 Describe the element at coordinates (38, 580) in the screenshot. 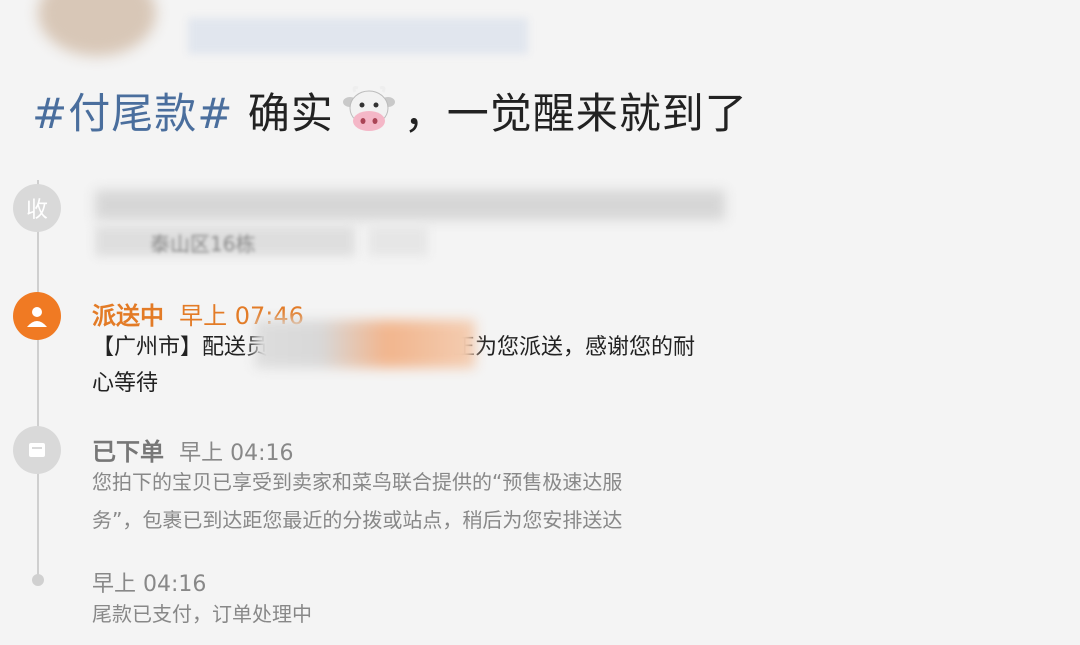

I see `timeline-dot` at that location.